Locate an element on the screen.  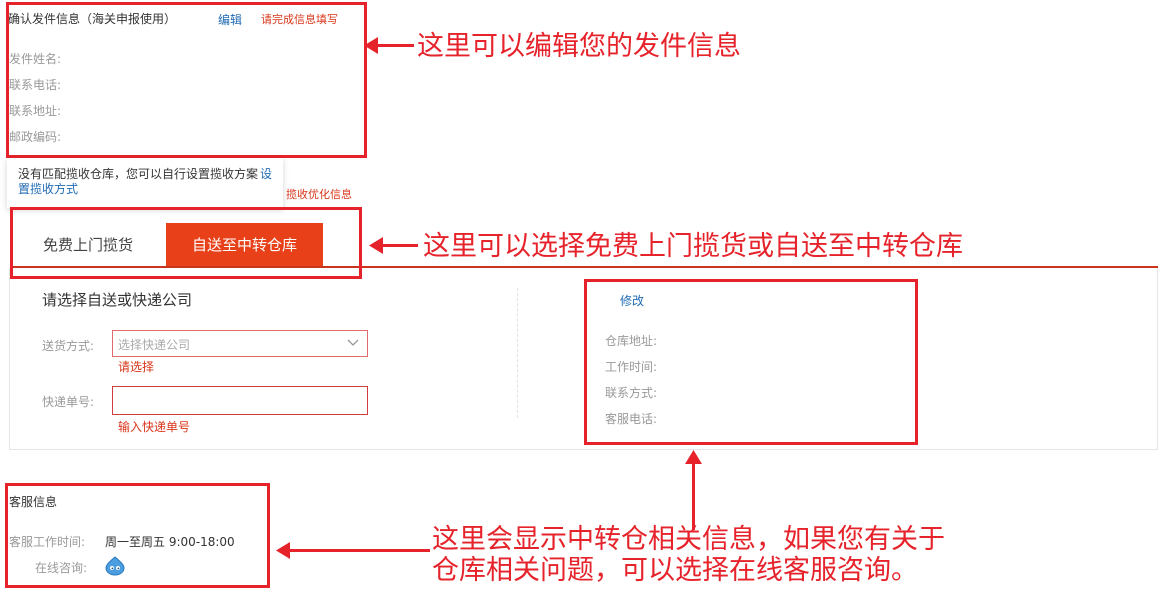
tracking-number-label: 快递单号: is located at coordinates (68, 402).